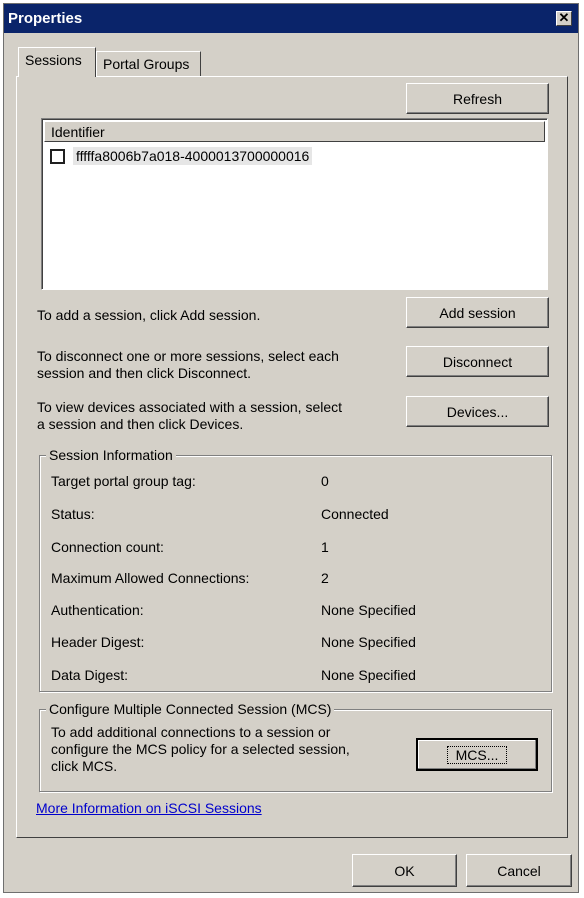  I want to click on session-identifier: fffffa8006b7a018-4000013700000016, so click(193, 156).